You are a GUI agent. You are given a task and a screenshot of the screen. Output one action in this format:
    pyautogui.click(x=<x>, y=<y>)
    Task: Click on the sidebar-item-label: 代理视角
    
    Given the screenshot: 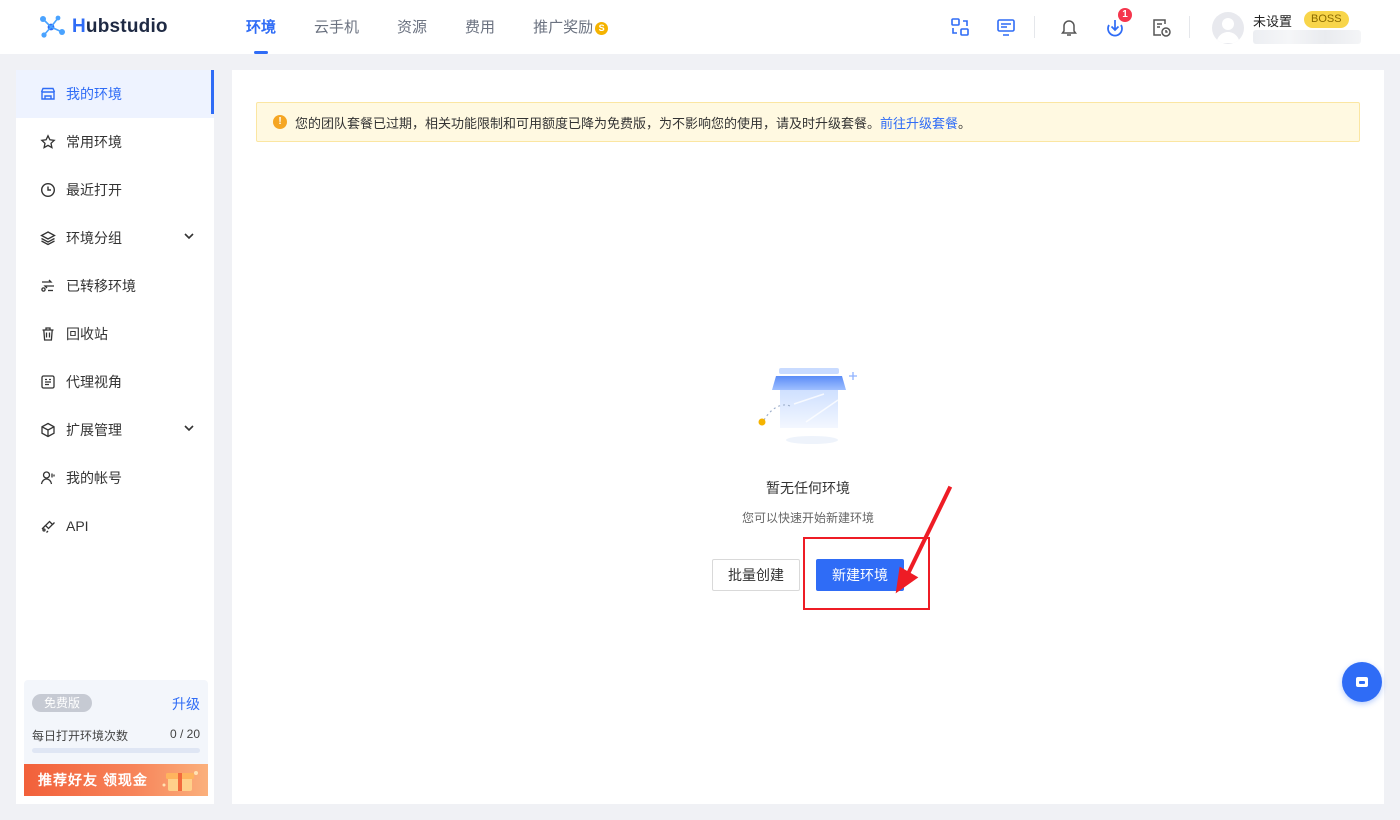 What is the action you would take?
    pyautogui.click(x=94, y=382)
    